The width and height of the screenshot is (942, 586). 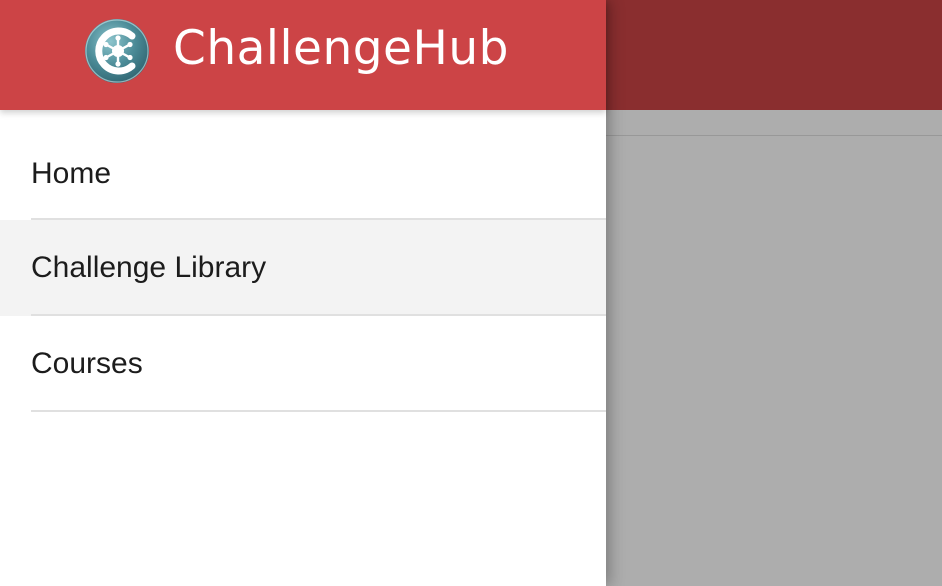 What do you see at coordinates (87, 363) in the screenshot?
I see `nav-item-label: Courses` at bounding box center [87, 363].